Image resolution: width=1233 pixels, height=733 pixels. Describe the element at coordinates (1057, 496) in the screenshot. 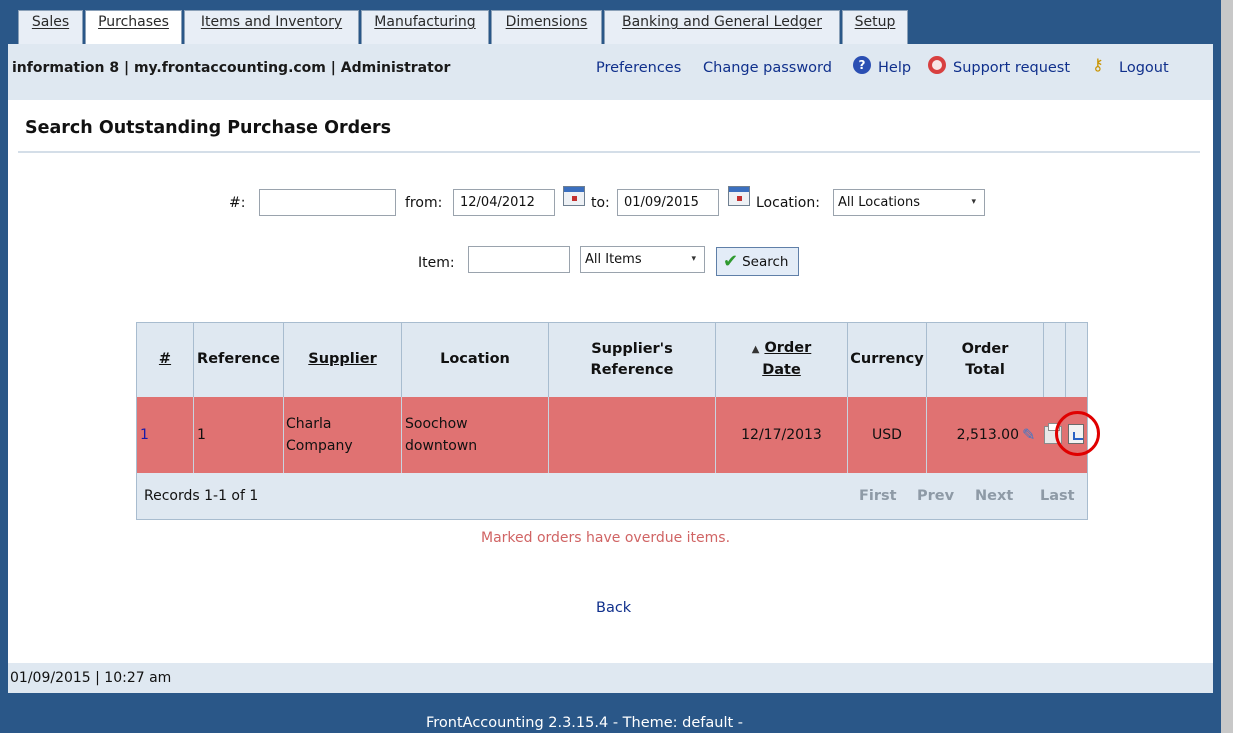

I see `pager-last: Last` at that location.